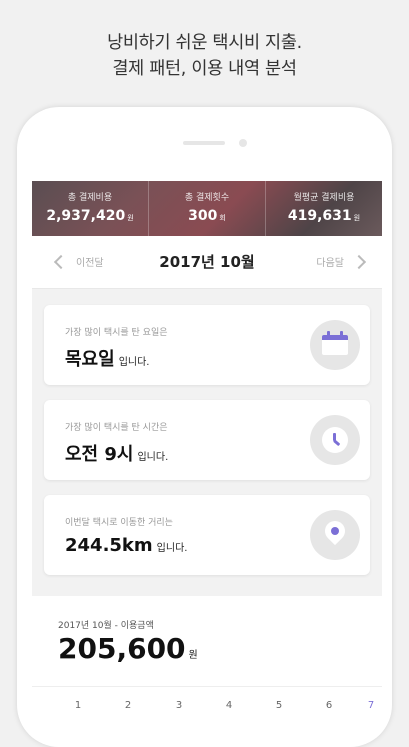 This screenshot has height=747, width=409. I want to click on card-busiest-weekday: 가장 많이 택시를 탄 요일은 목요일 입니다., so click(207, 345).